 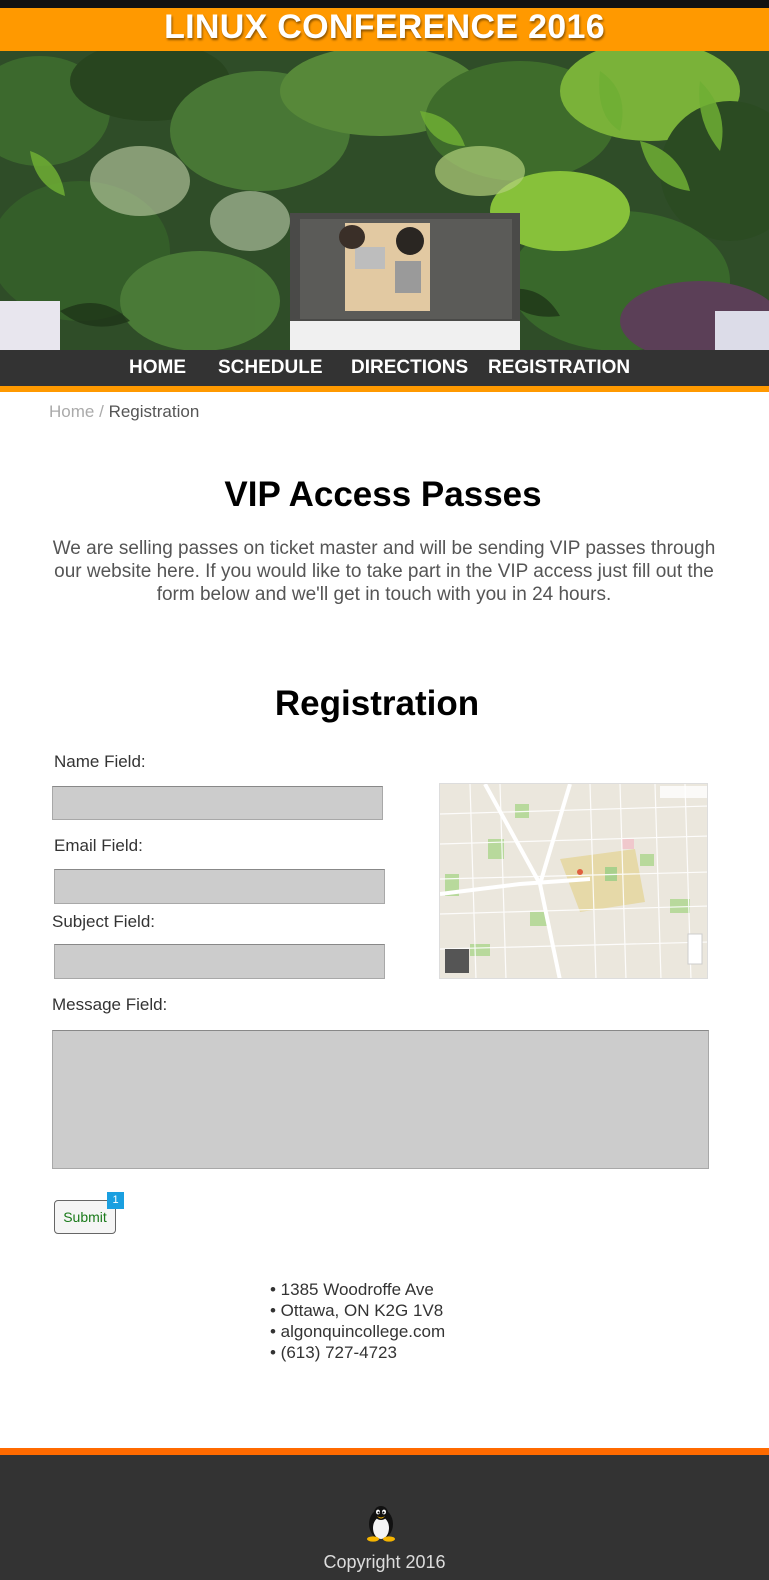 What do you see at coordinates (103, 921) in the screenshot?
I see `subject-field-label: Subject Field:` at bounding box center [103, 921].